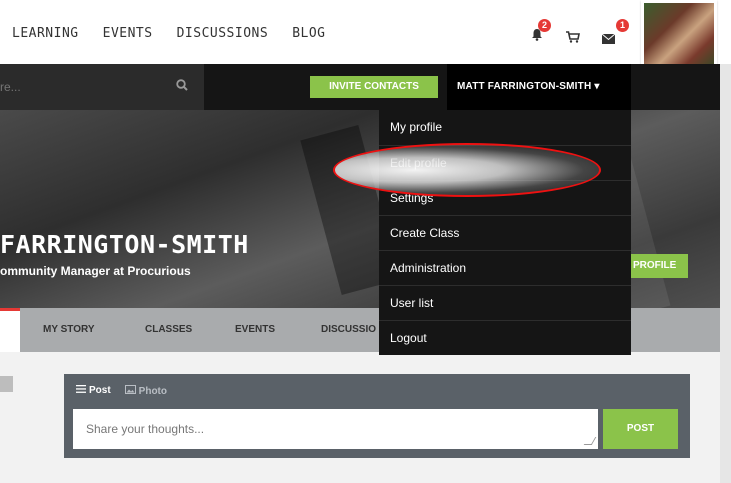  Describe the element at coordinates (544, 25) in the screenshot. I see `notification-count-badge: 2` at that location.